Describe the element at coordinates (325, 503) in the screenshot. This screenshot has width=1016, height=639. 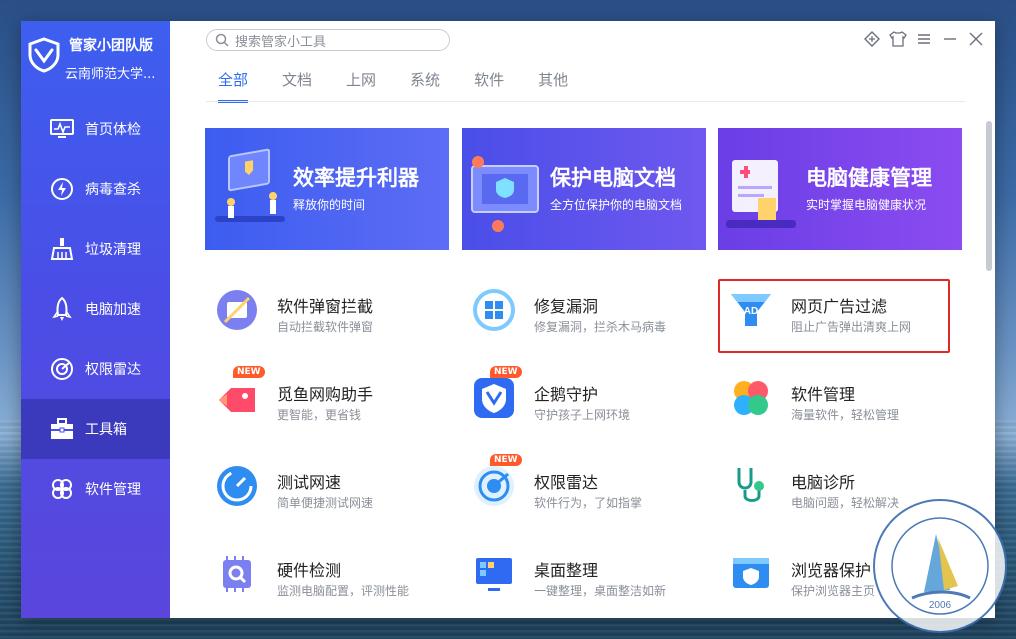
I see `tool-desc: 简单便捷测试网速` at that location.